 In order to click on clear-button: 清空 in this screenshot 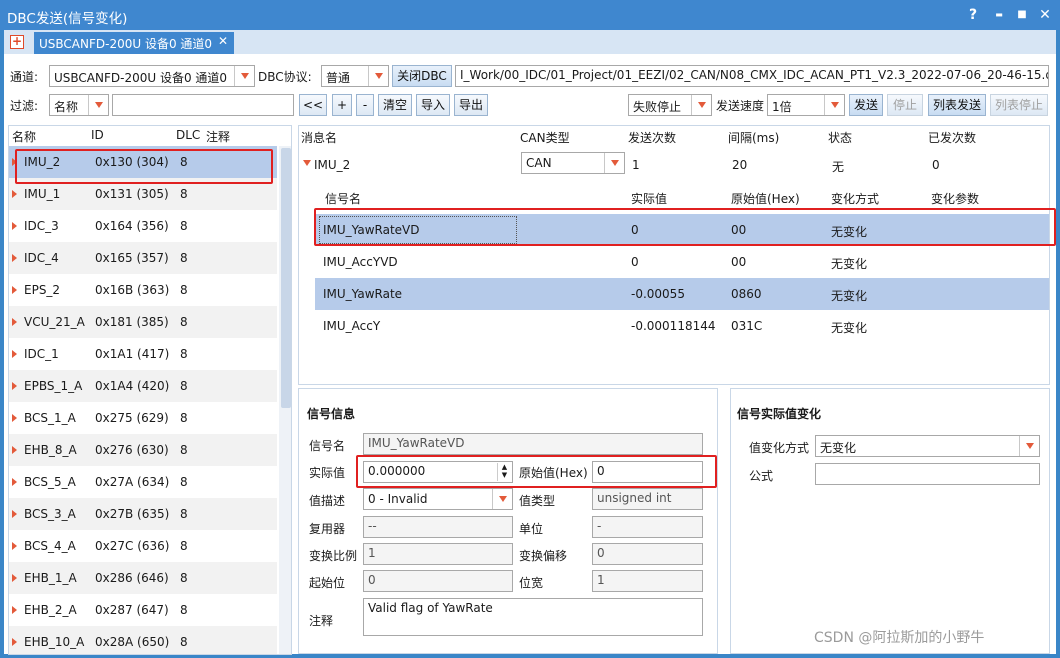, I will do `click(395, 105)`.